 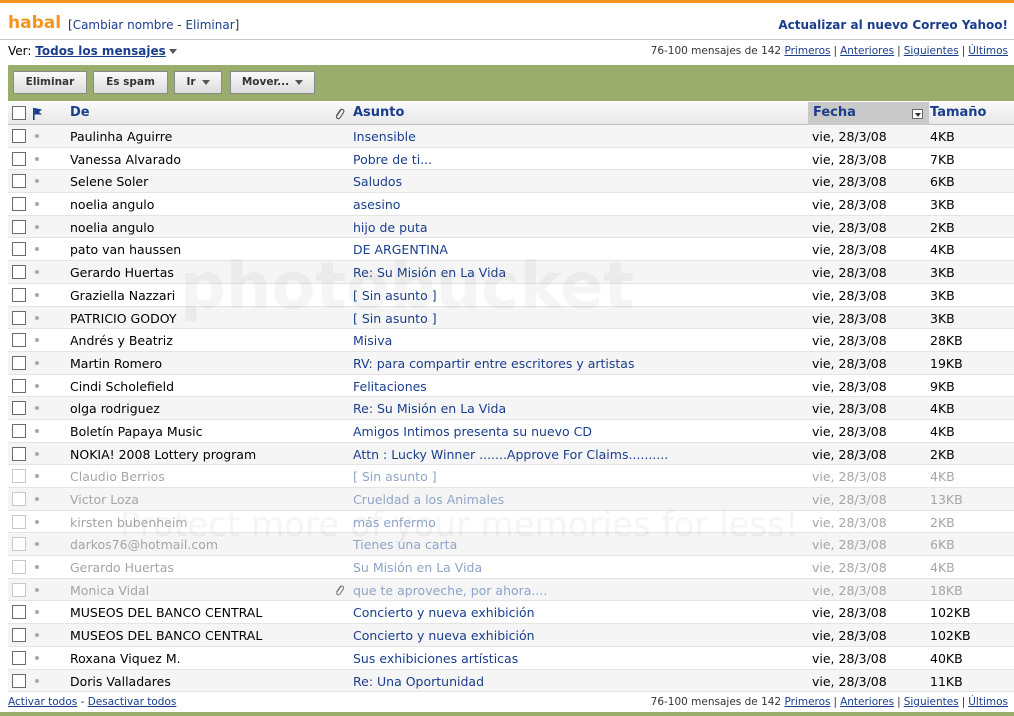 What do you see at coordinates (129, 522) in the screenshot?
I see `message-sender: kirsten bubenheim` at bounding box center [129, 522].